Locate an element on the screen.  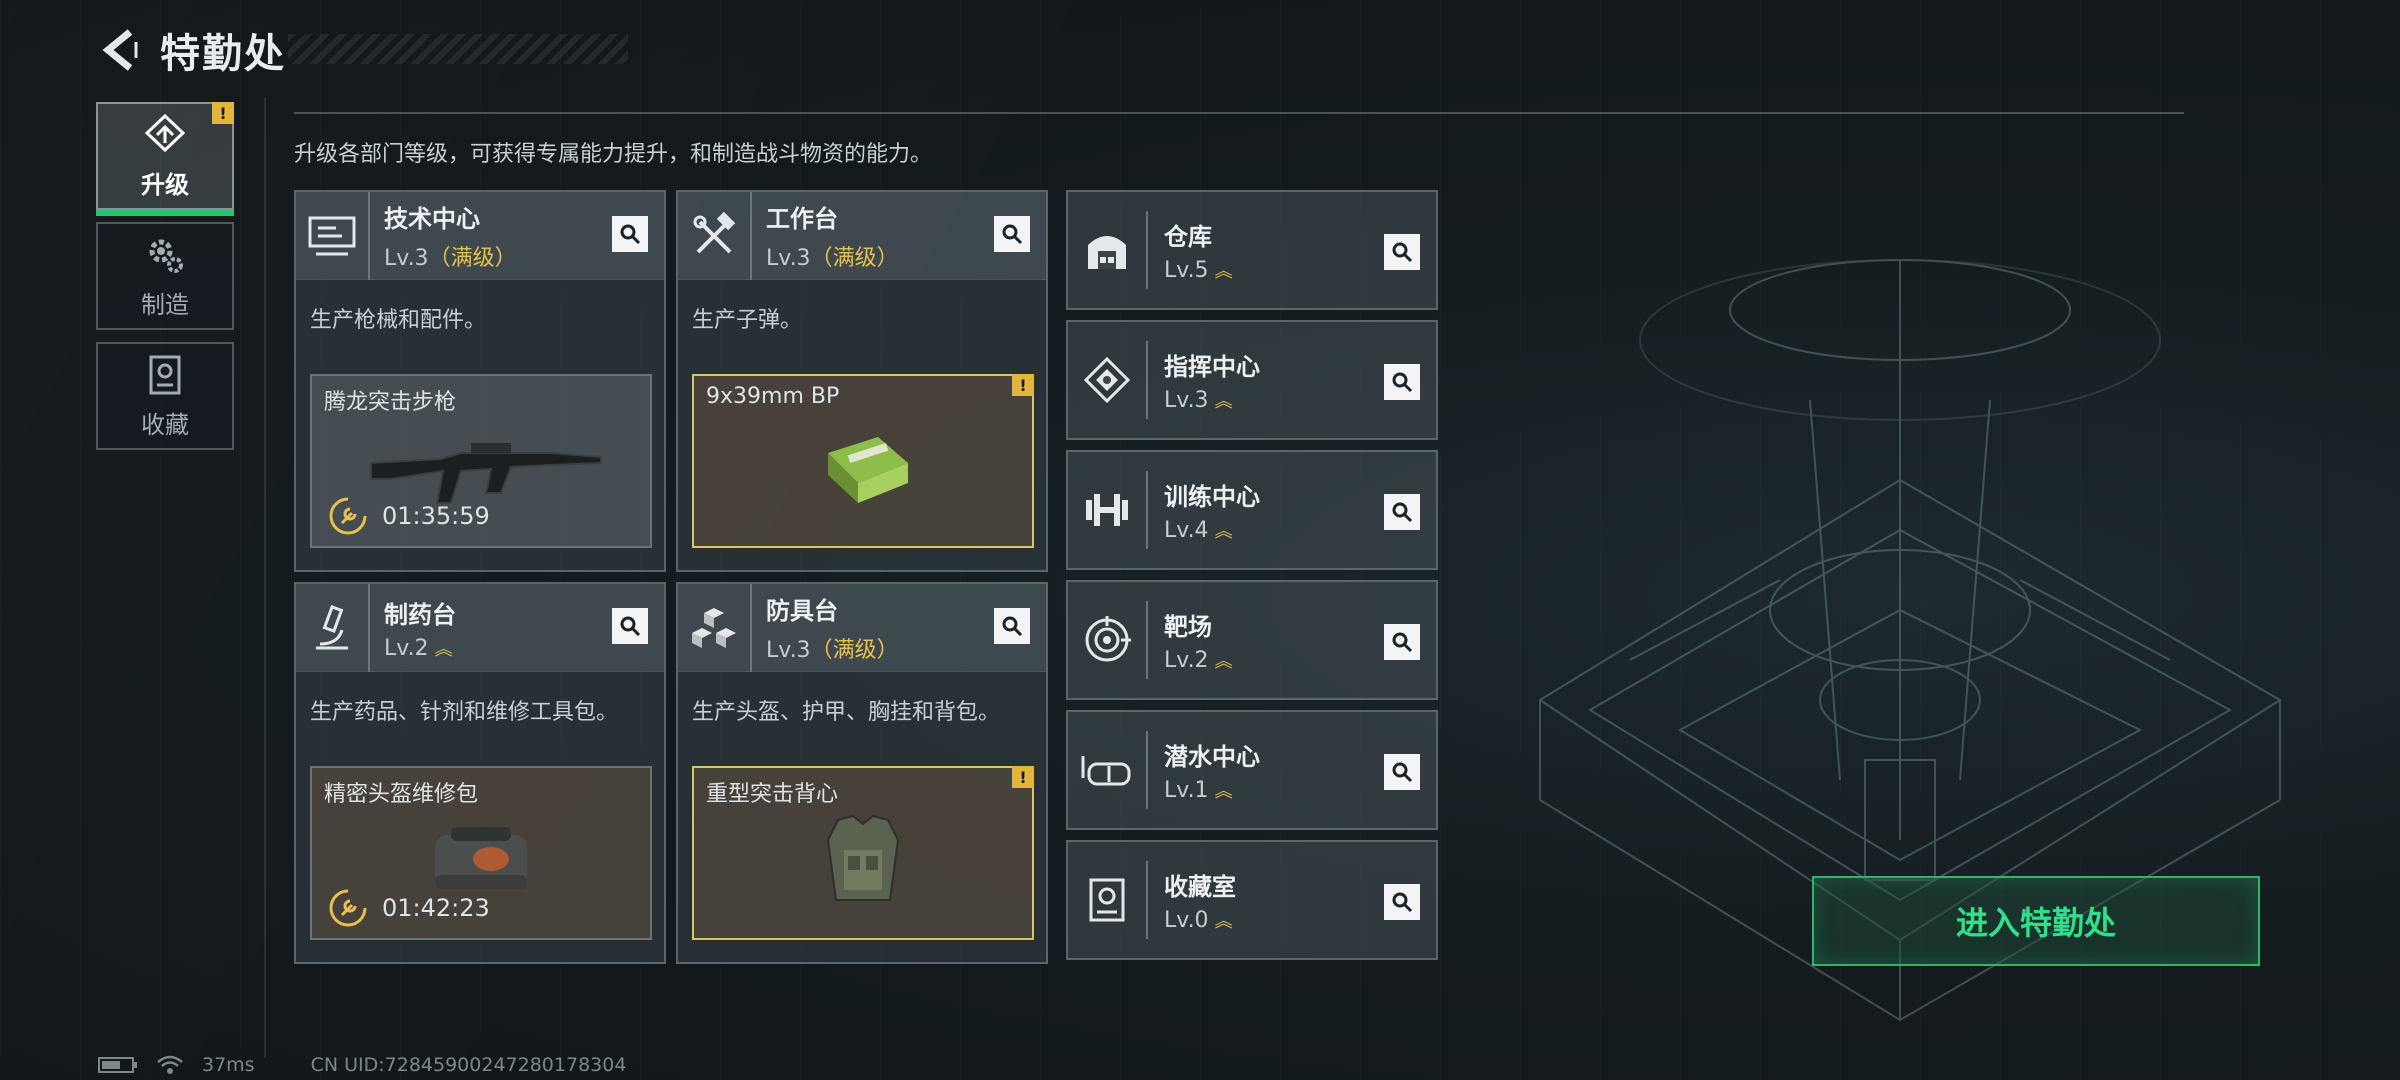
facility-card-armor-bench: 防具台 Lv.3（满级） 生产头盔、护甲、胸挂和背包。 ! 重型突击背心 is located at coordinates (862, 773).